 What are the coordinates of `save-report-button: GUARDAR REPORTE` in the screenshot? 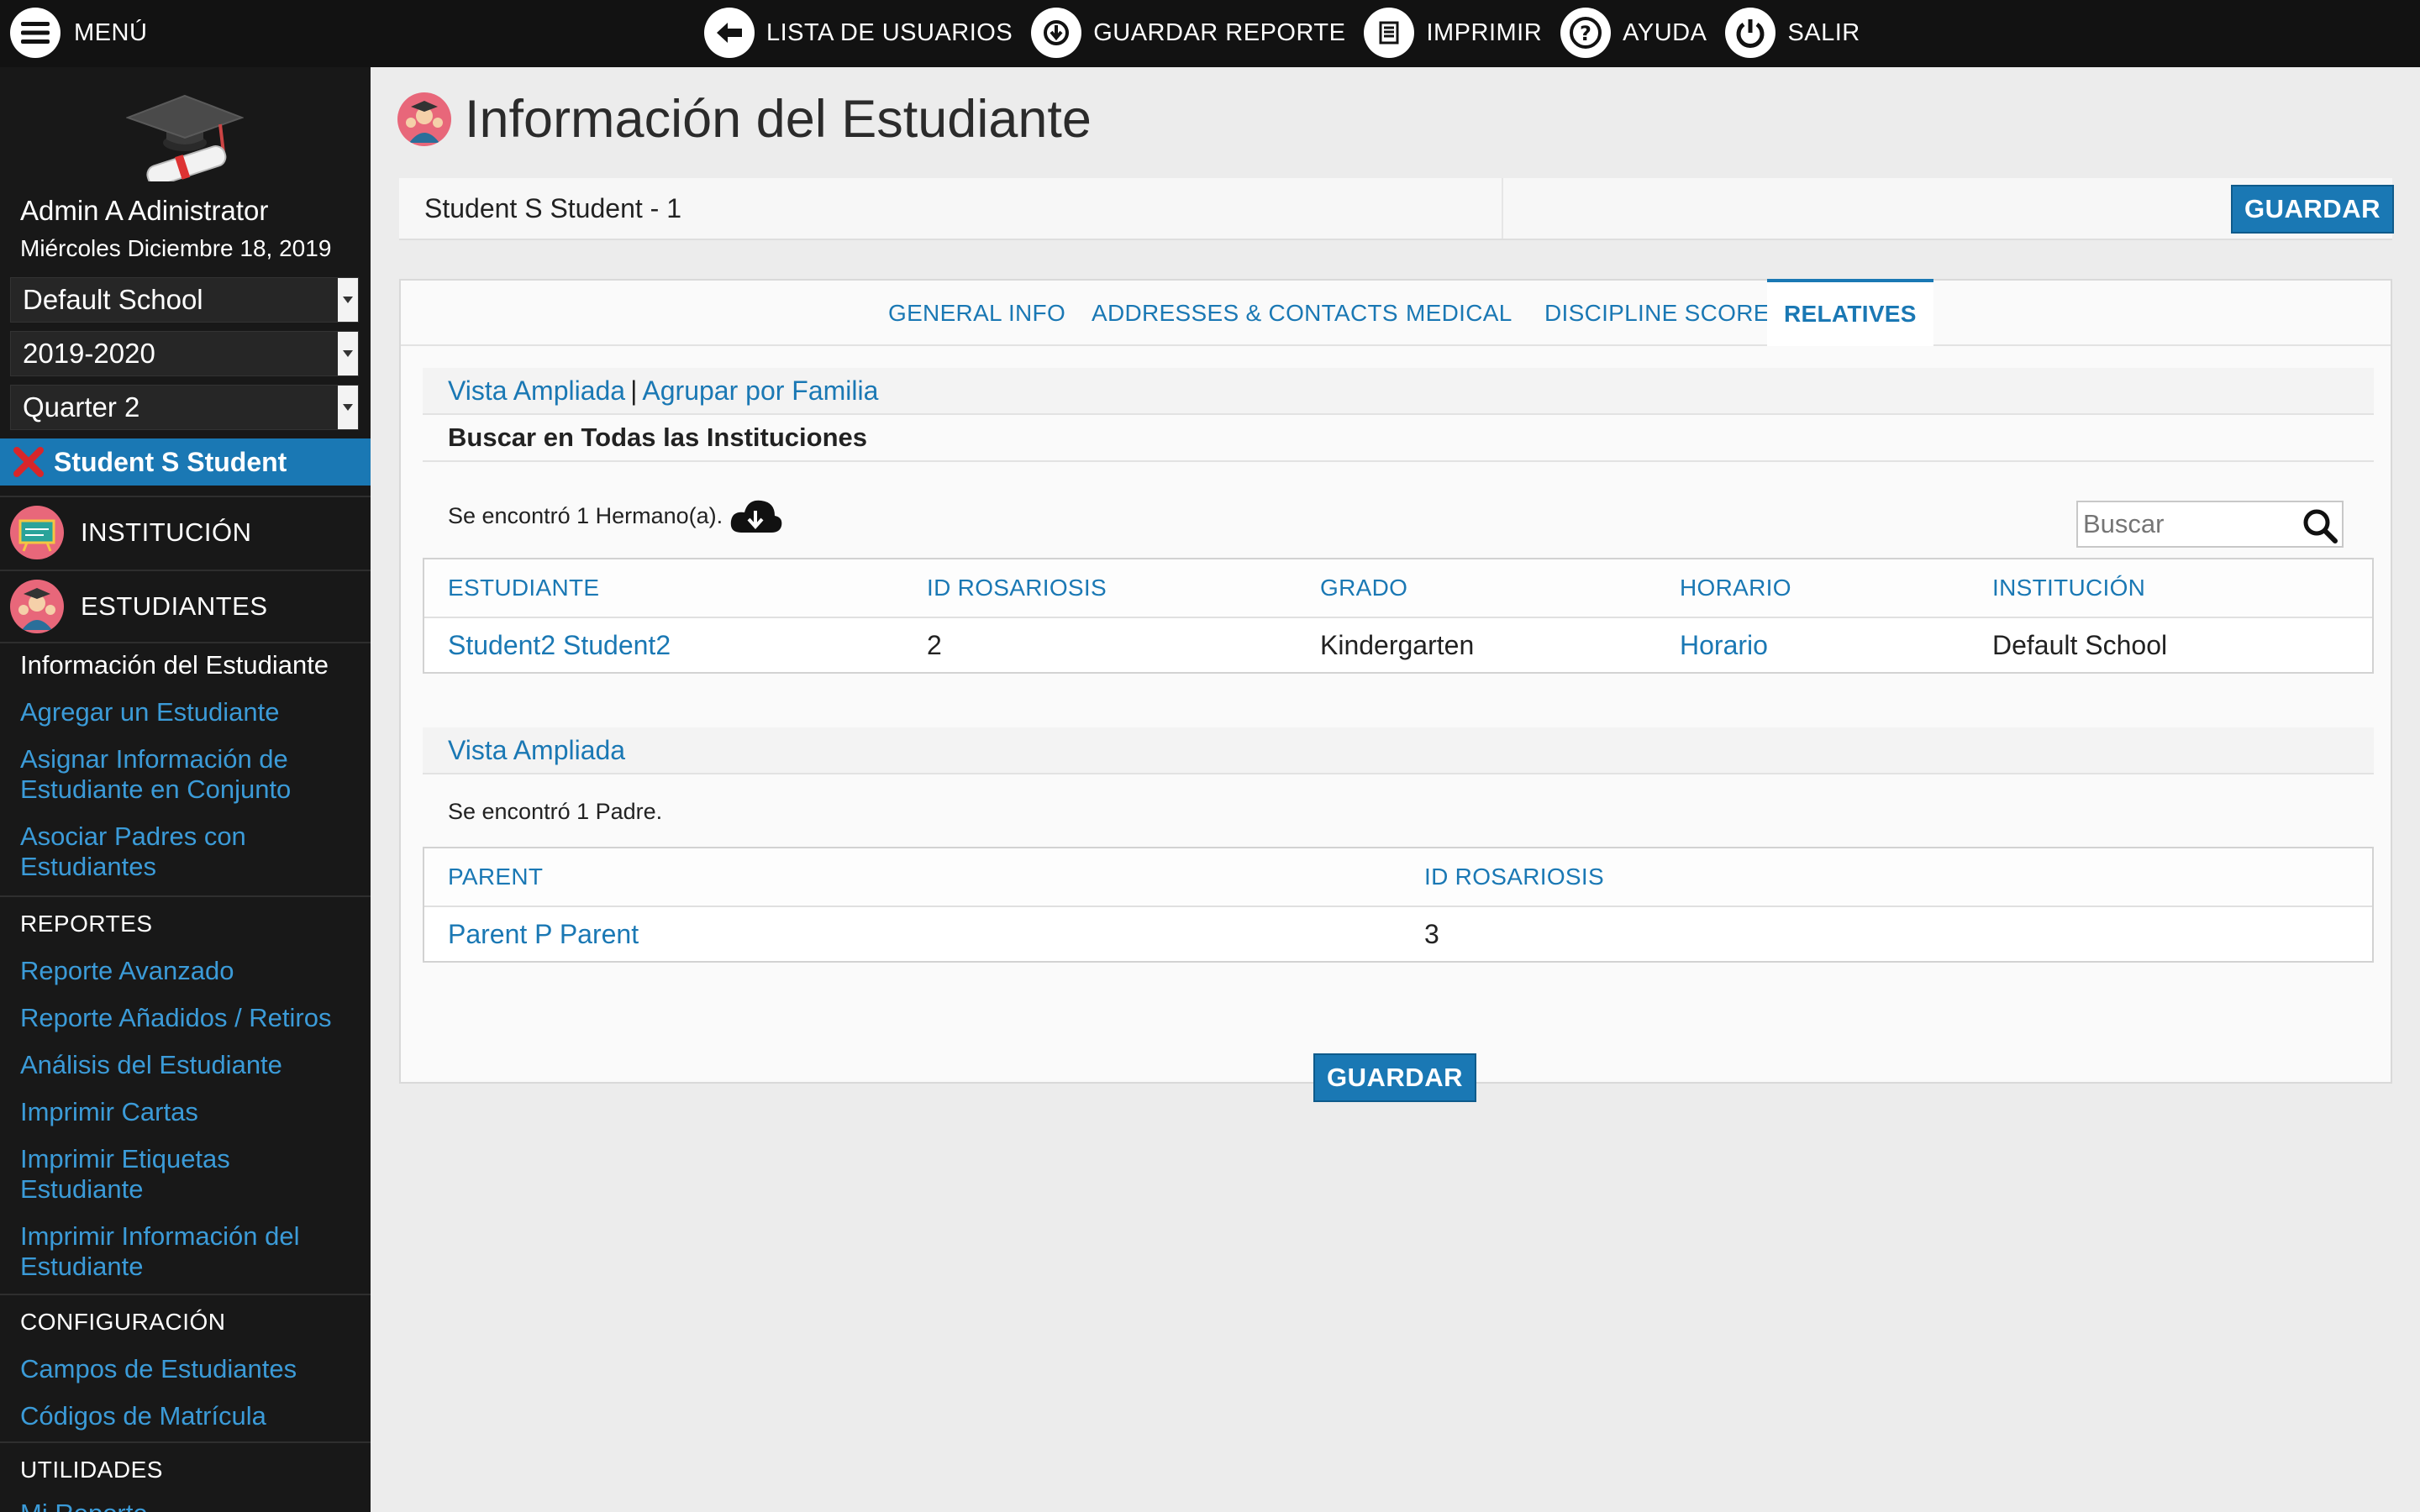 It's located at (1188, 33).